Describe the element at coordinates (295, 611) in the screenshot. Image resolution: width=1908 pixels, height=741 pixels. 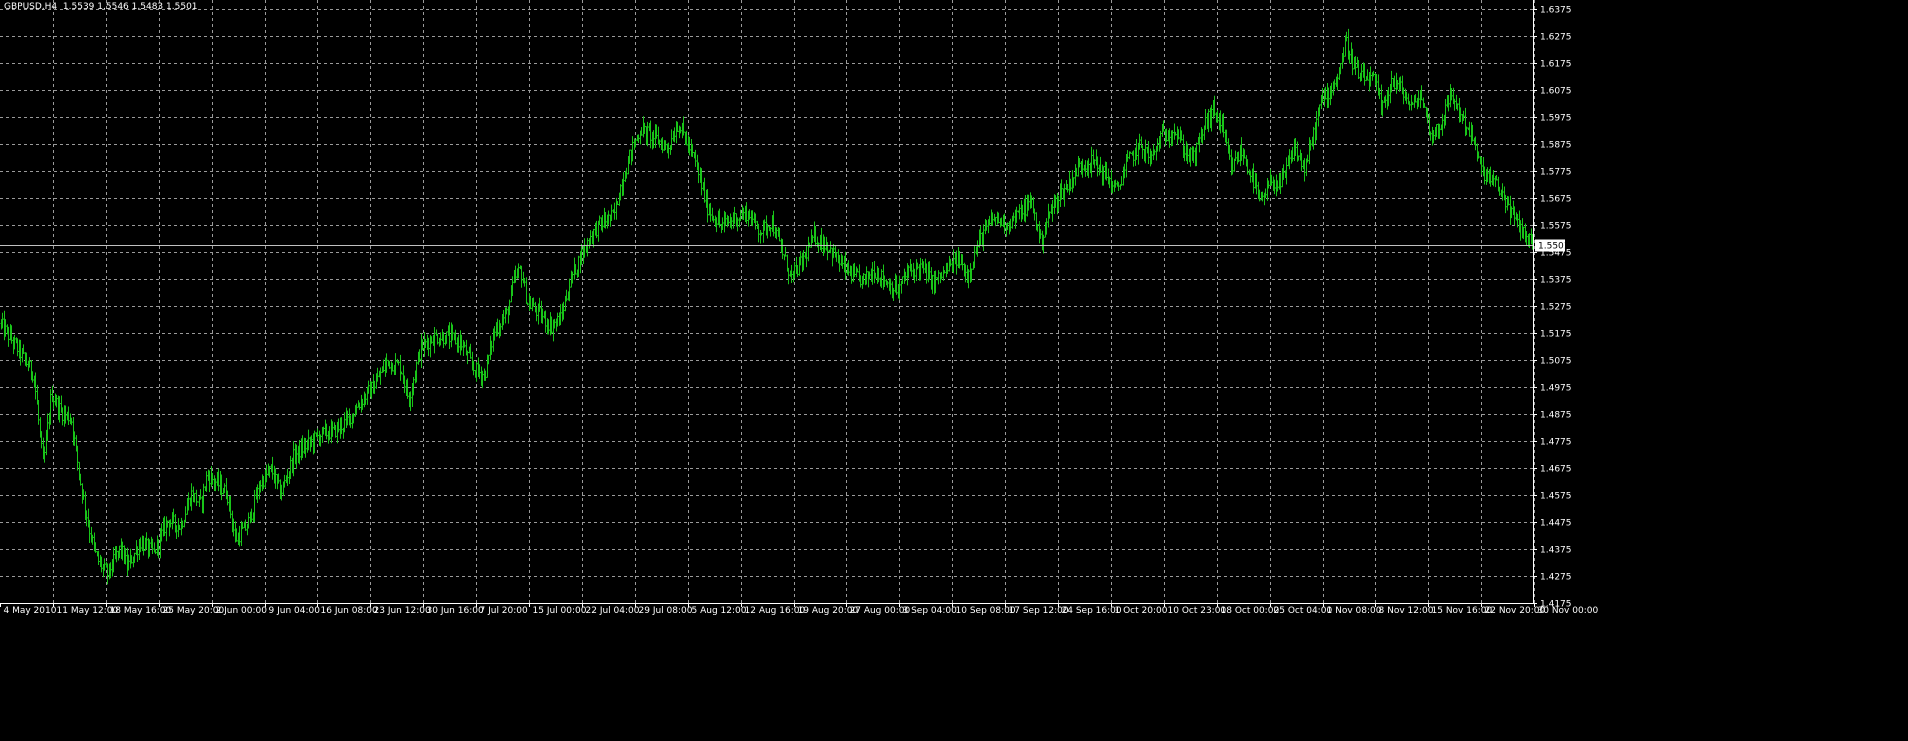
I see `x-tick-label: 9 Jun 04:00` at that location.